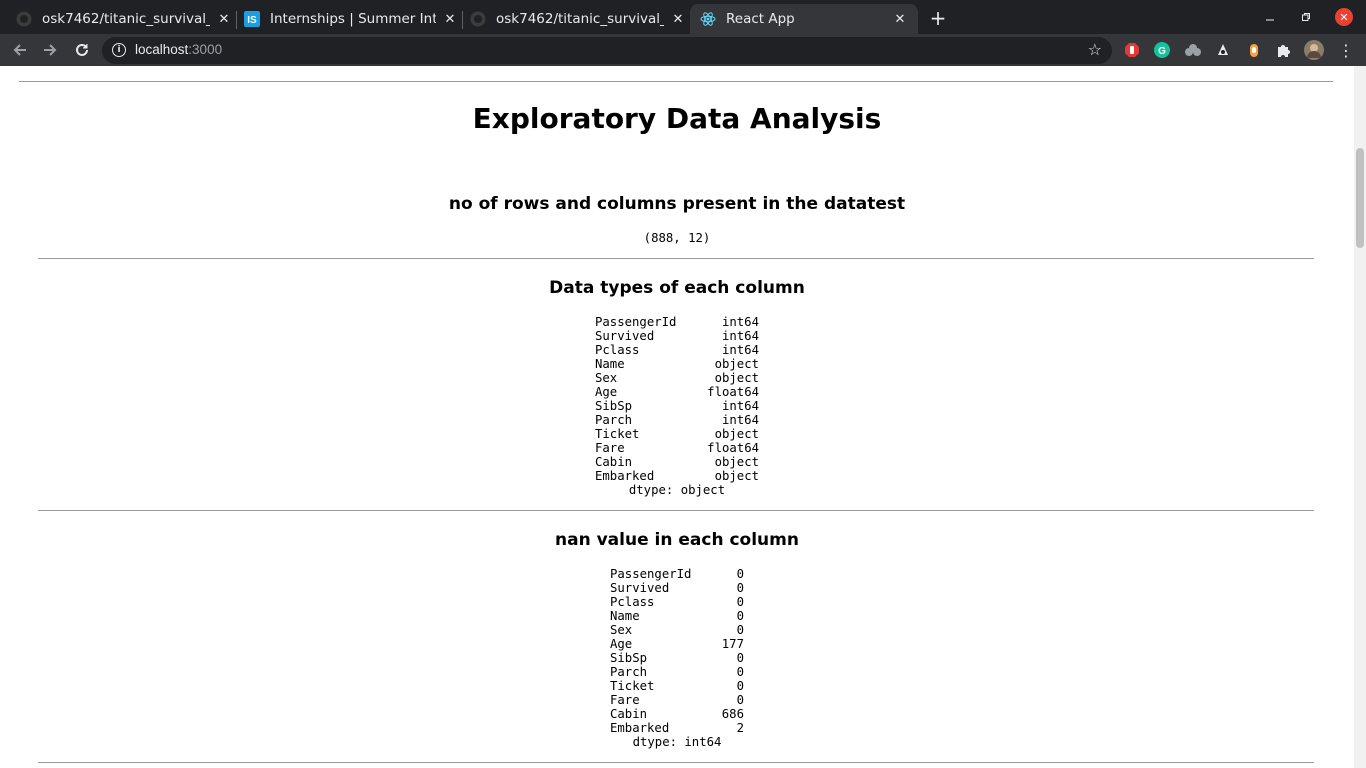 This screenshot has height=768, width=1366. I want to click on tab-react-app: React App ✕, so click(804, 19).